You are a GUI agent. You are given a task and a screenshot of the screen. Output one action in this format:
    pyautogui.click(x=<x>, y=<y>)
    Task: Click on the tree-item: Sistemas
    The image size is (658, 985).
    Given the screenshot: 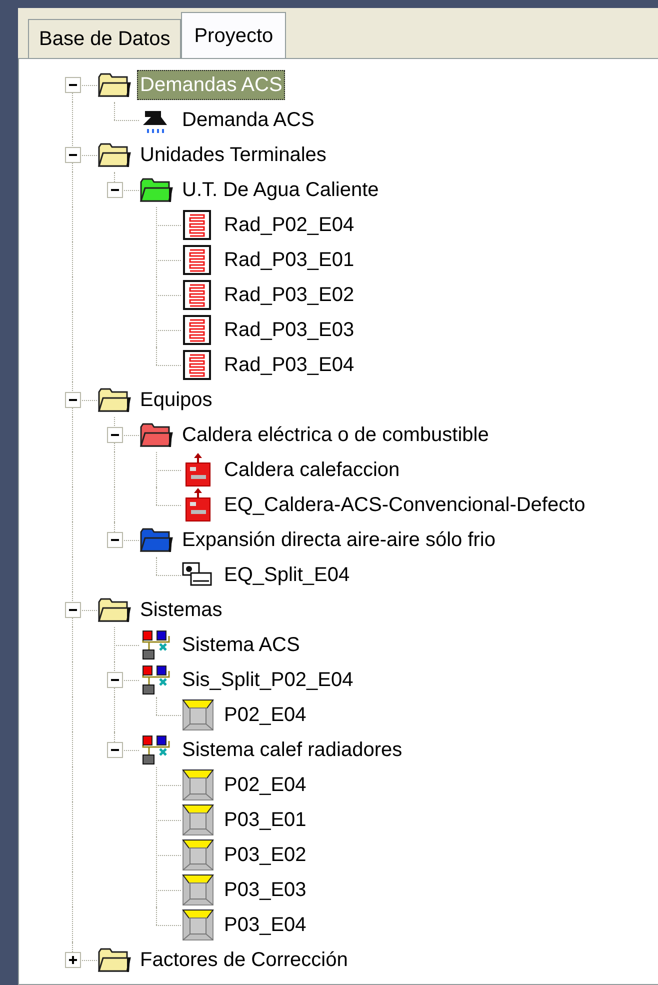 What is the action you would take?
    pyautogui.click(x=181, y=609)
    